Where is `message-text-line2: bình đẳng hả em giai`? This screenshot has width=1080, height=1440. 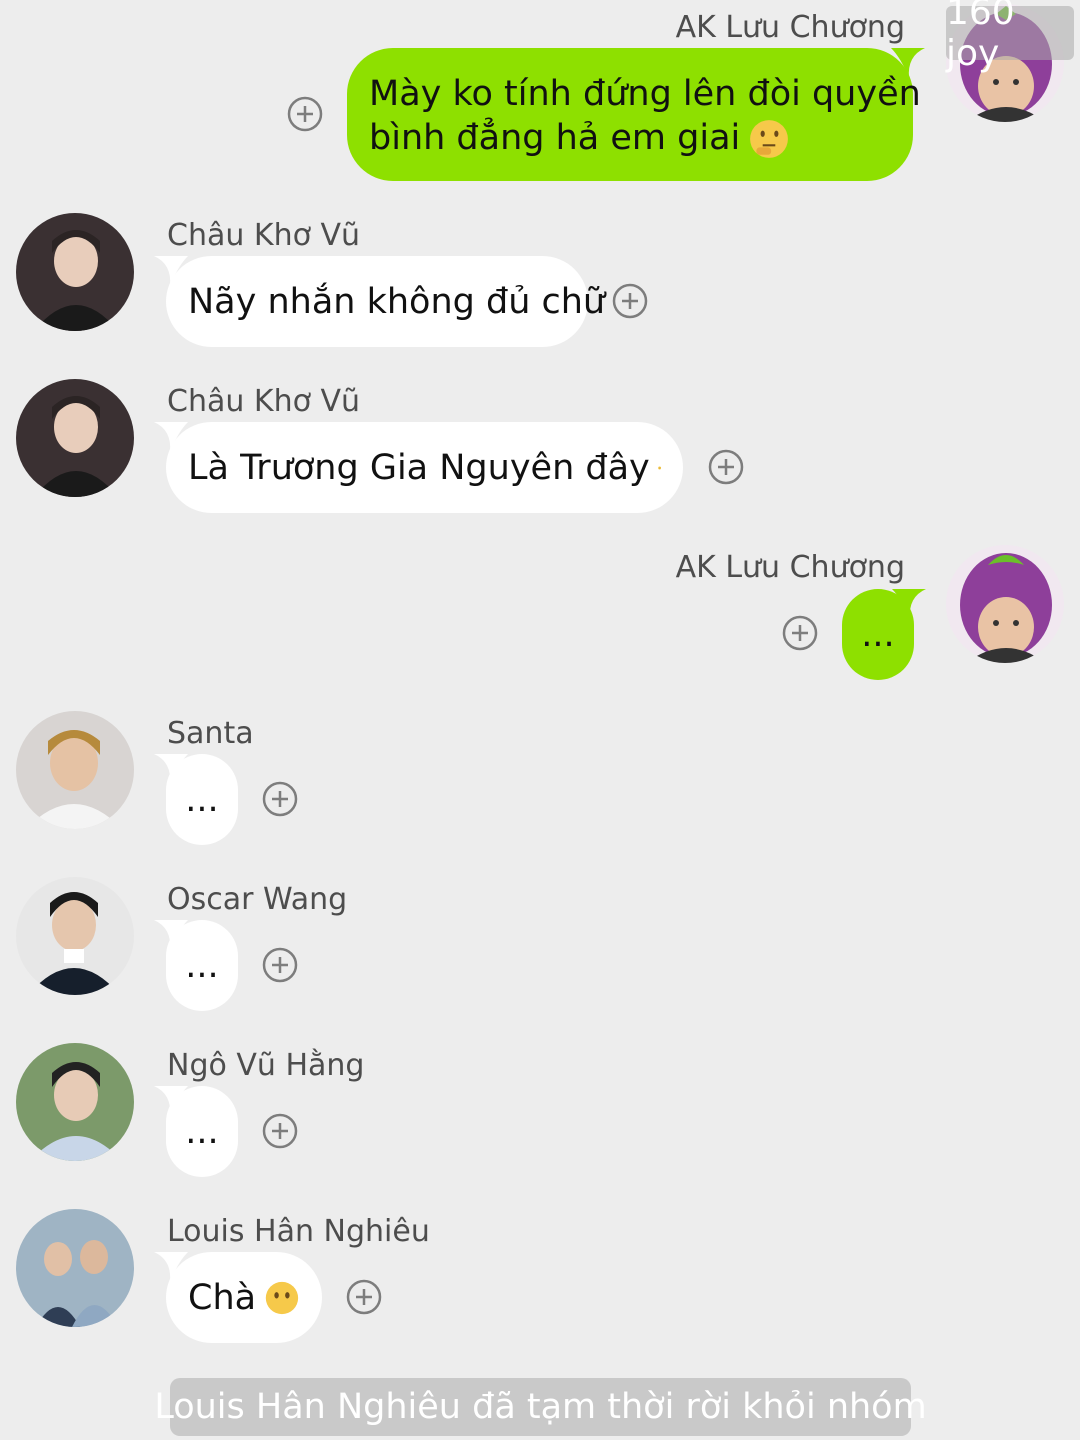
message-text-line2: bình đẳng hả em giai is located at coordinates (630, 138).